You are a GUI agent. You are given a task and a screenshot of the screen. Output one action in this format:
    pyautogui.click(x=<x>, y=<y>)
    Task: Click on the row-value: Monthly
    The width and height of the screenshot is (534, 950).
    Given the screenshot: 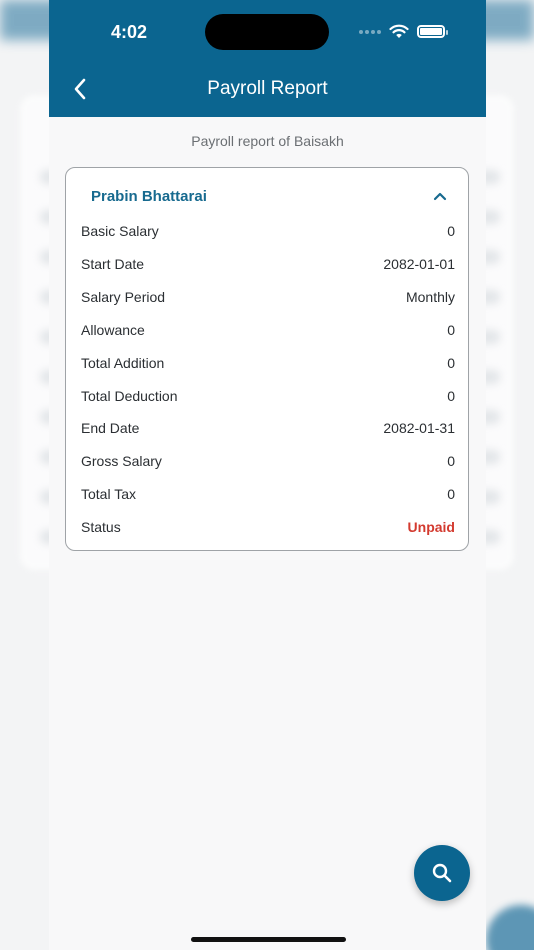 What is the action you would take?
    pyautogui.click(x=430, y=297)
    